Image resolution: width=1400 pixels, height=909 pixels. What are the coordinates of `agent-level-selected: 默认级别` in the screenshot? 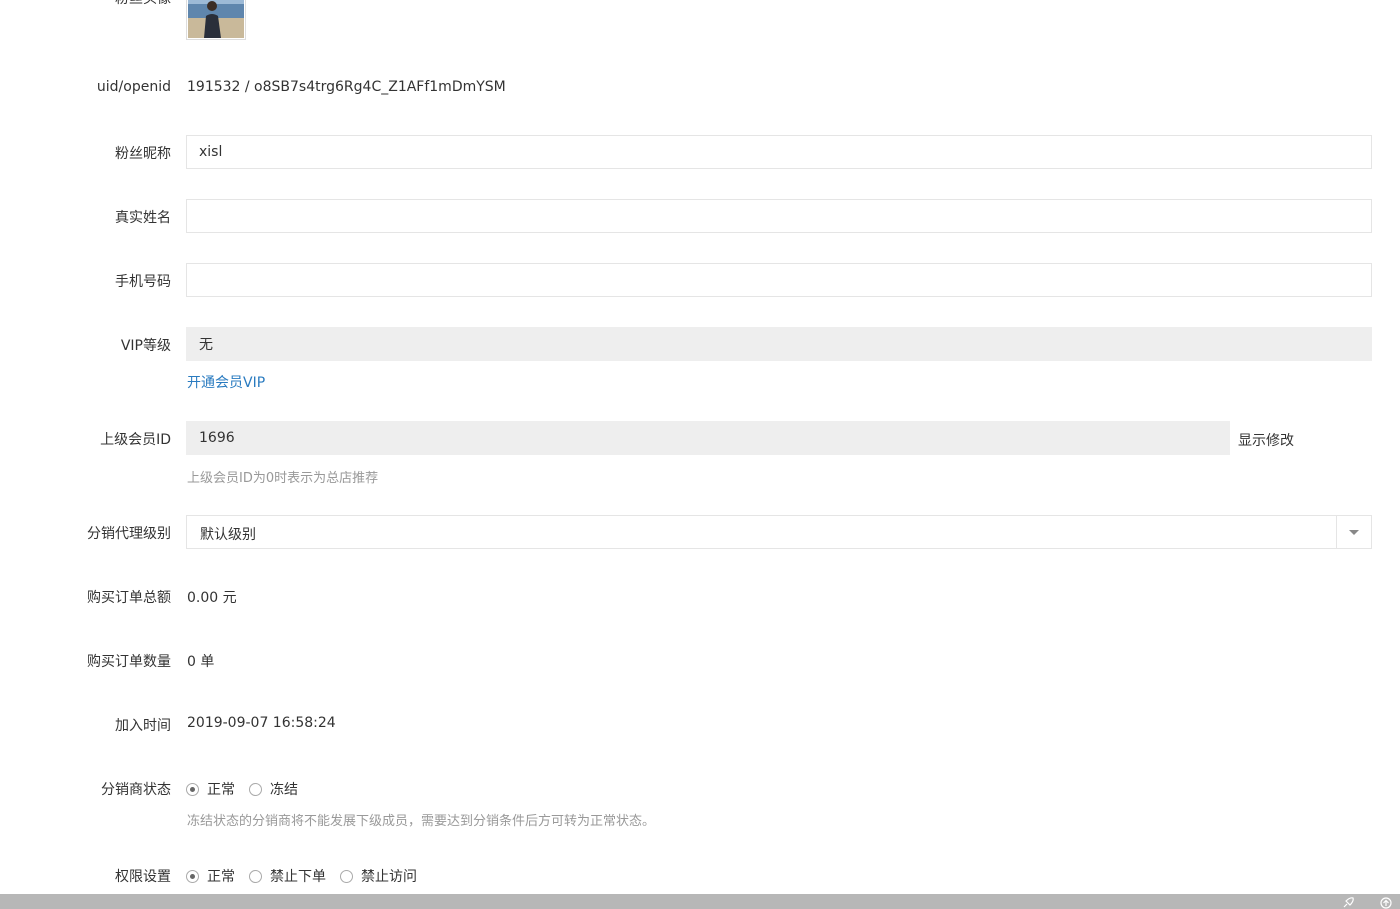 It's located at (228, 535).